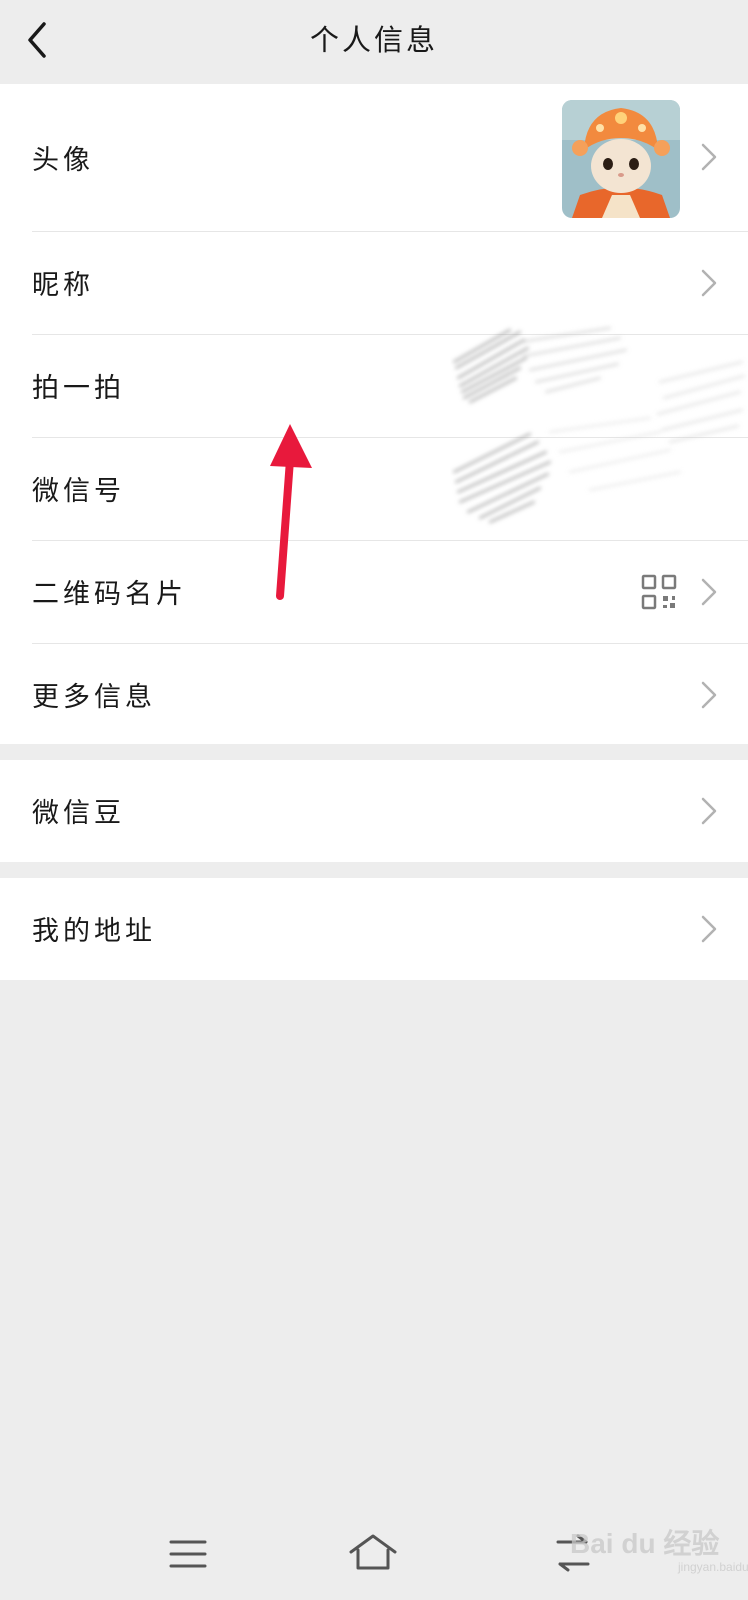  I want to click on watermark-subtext: jingyan.baidu.com, so click(713, 1567).